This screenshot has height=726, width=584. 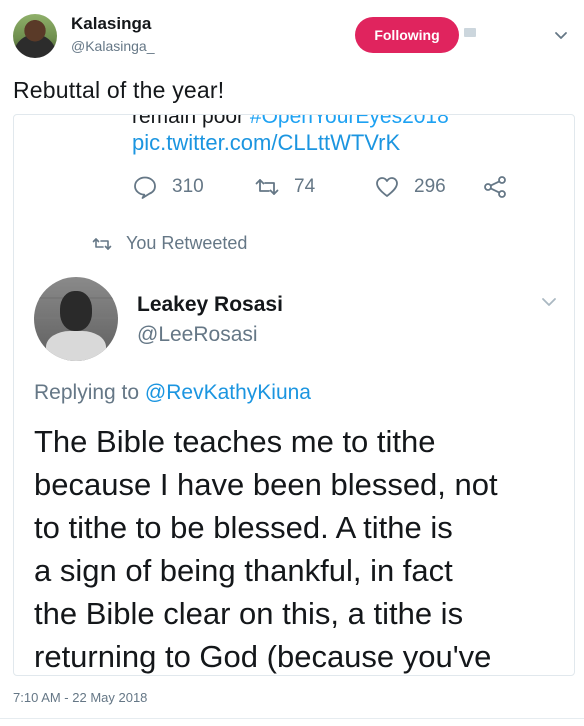 I want to click on device-icon, so click(x=470, y=32).